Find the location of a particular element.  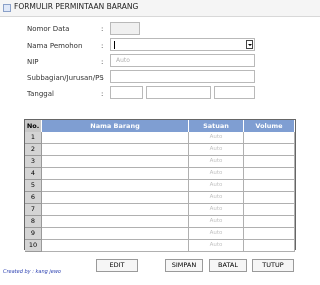

column-header-nama-barang: Nama Barang is located at coordinates (115, 126).